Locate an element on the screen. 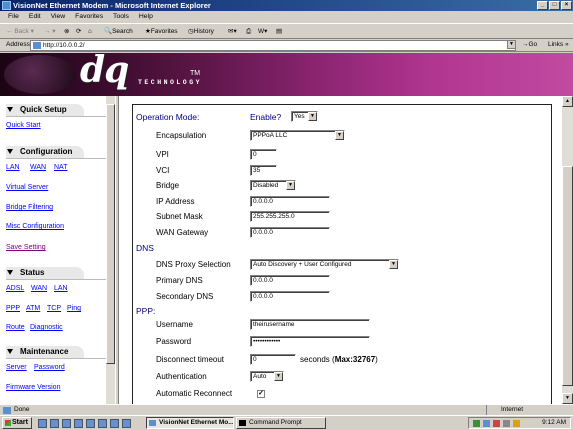 Image resolution: width=573 pixels, height=430 pixels. secondary-dns-label: Secondary DNS is located at coordinates (185, 296).